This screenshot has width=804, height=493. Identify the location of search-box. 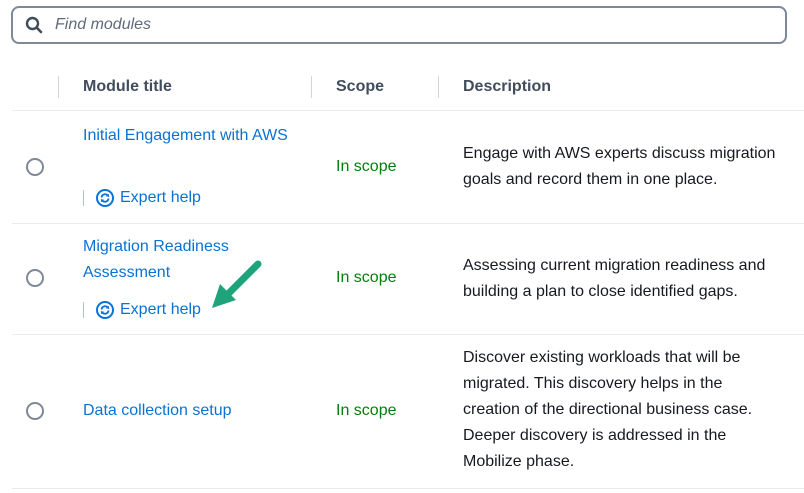
(399, 25).